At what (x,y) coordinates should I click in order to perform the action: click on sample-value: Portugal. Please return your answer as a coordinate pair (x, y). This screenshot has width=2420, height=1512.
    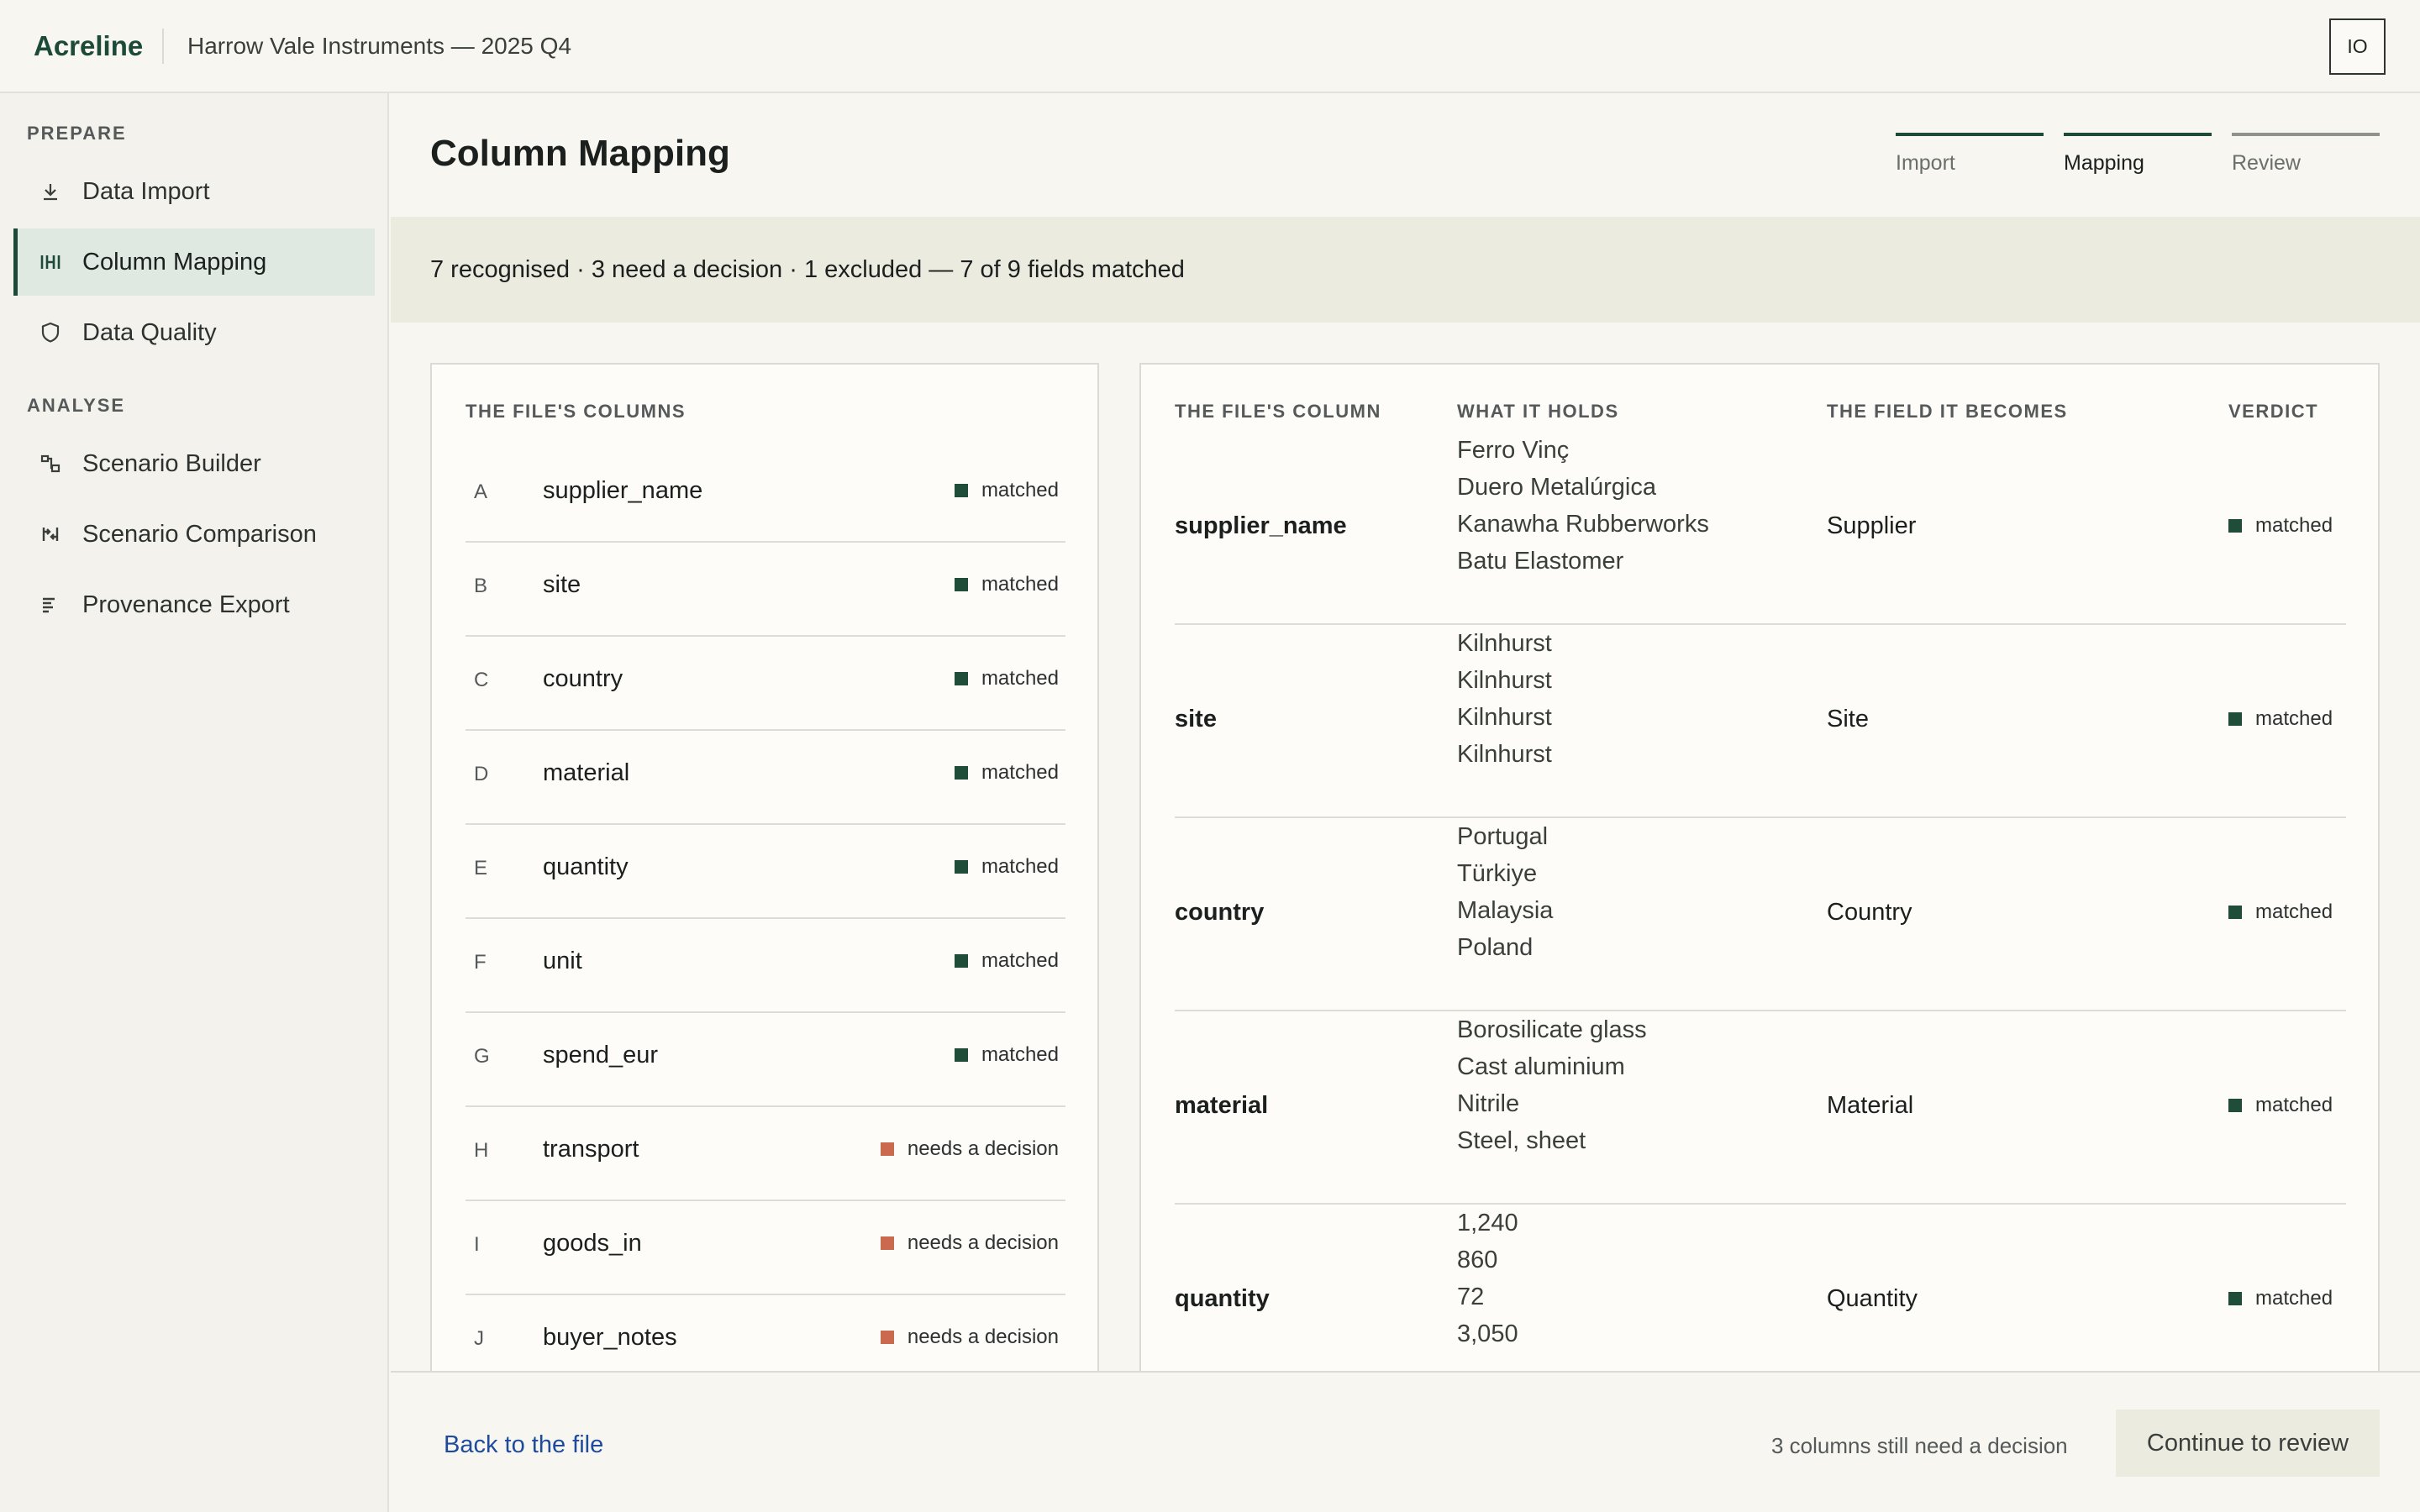
    Looking at the image, I should click on (1503, 836).